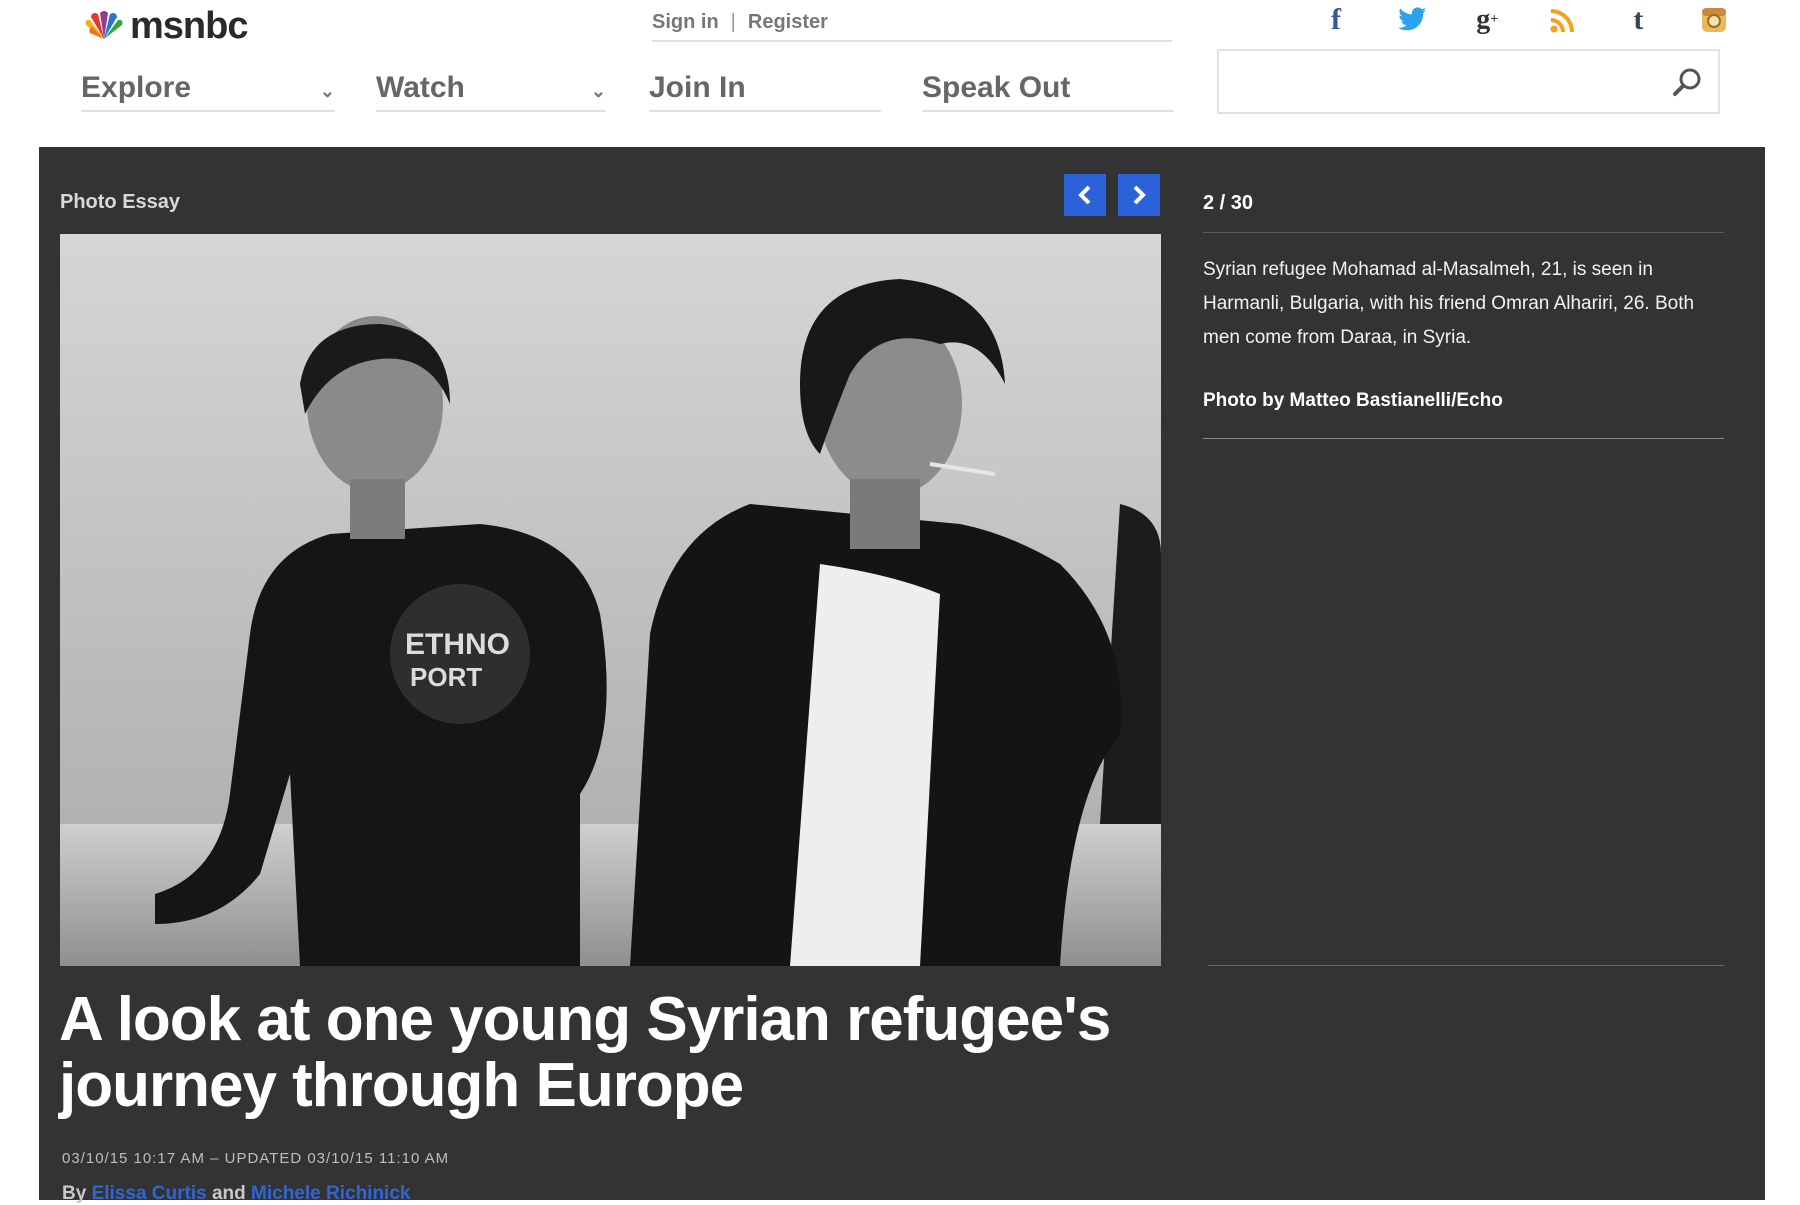 This screenshot has height=1205, width=1800. Describe the element at coordinates (228, 1193) in the screenshot. I see `byline-and: and` at that location.